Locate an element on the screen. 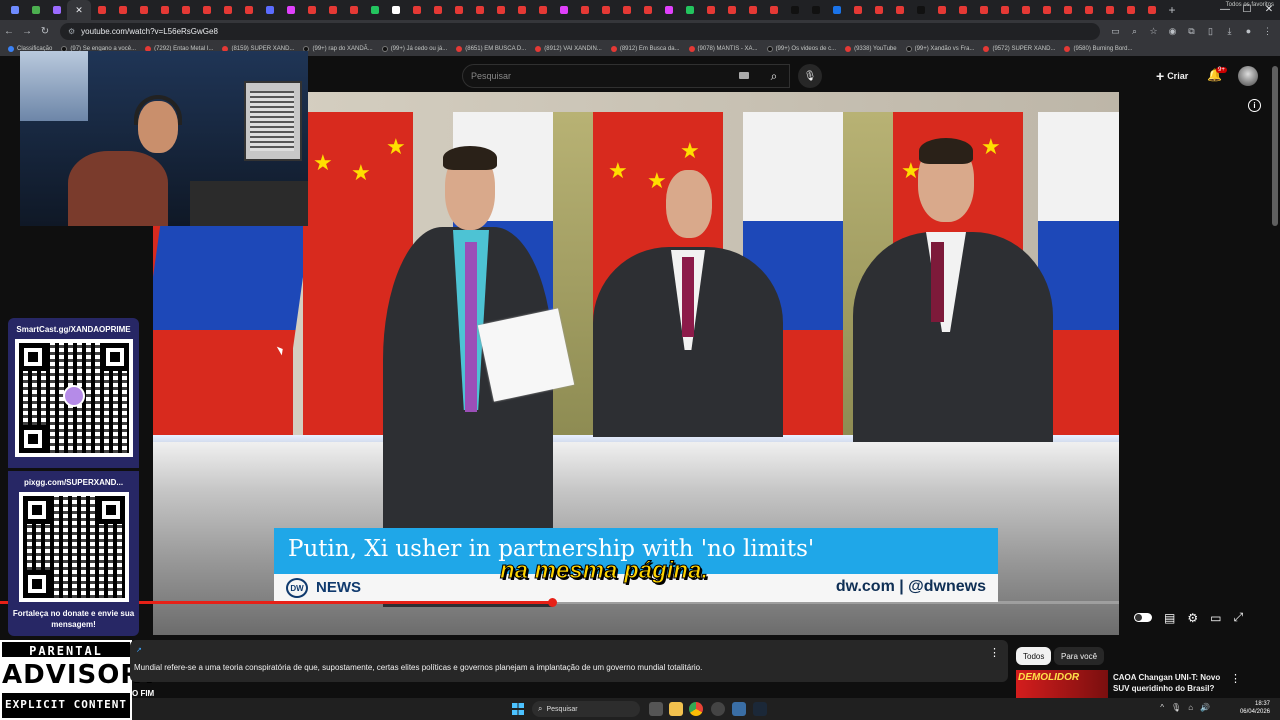  forward-icon: → is located at coordinates (27, 31).